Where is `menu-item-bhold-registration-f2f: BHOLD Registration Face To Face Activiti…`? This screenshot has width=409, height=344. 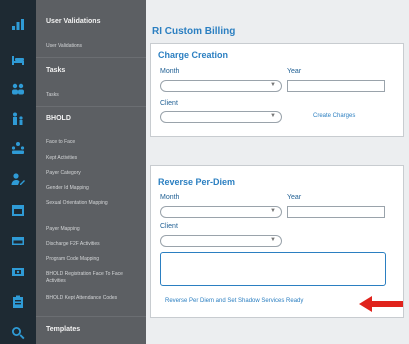 menu-item-bhold-registration-f2f: BHOLD Registration Face To Face Activiti… is located at coordinates (94, 277).